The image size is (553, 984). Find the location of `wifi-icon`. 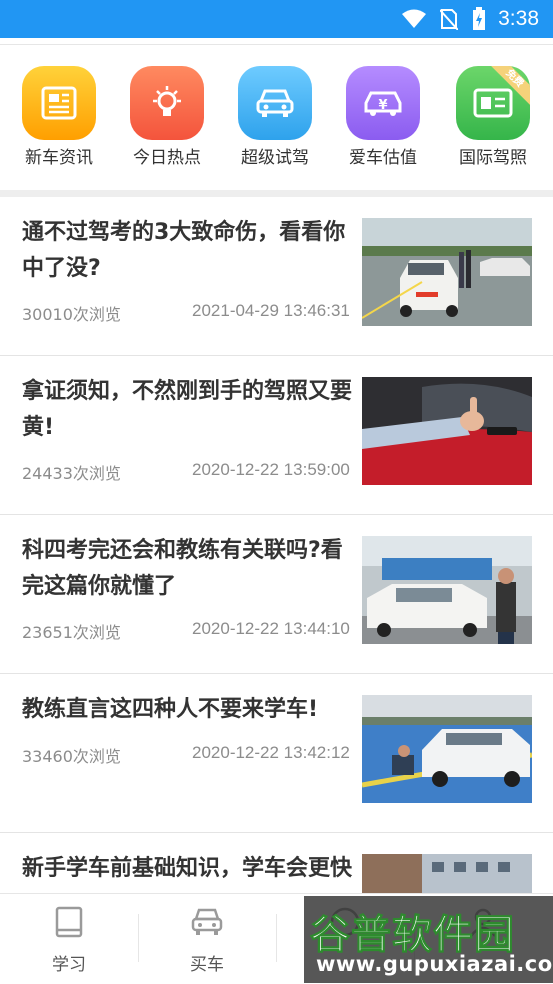

wifi-icon is located at coordinates (414, 19).